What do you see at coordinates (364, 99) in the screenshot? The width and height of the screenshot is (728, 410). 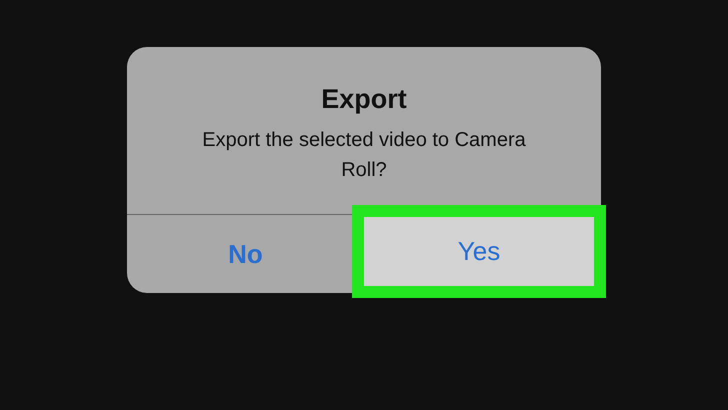 I see `alert-title: Export` at bounding box center [364, 99].